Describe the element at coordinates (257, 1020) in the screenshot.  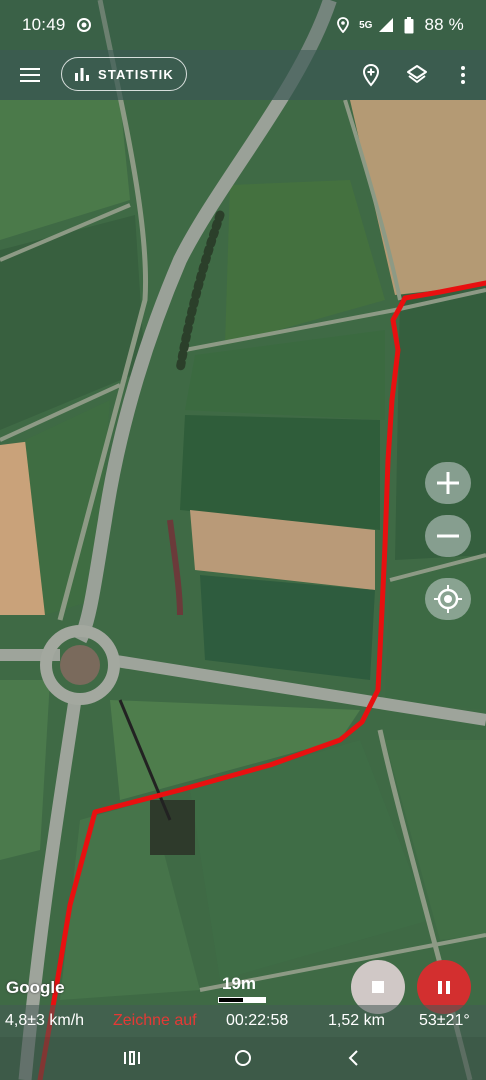
I see `duration-value: 00:22:58` at that location.